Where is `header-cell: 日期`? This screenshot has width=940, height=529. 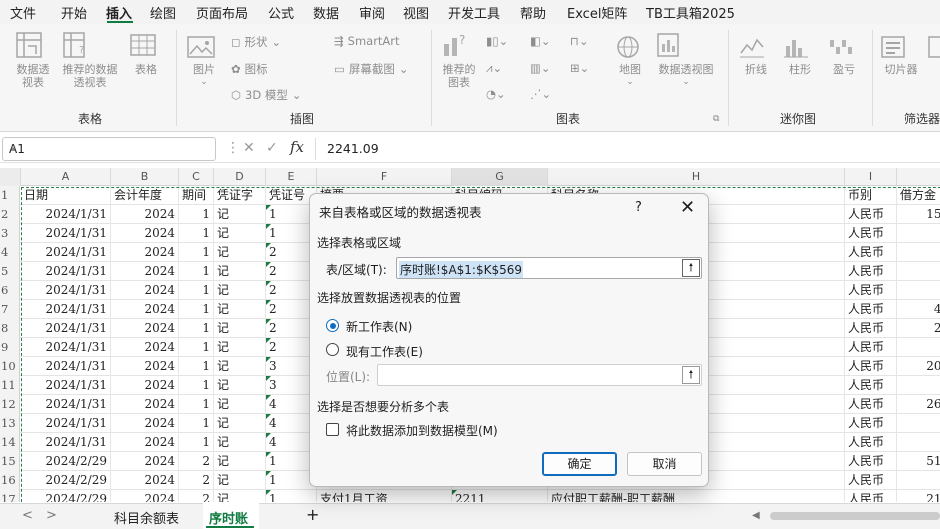 header-cell: 日期 is located at coordinates (66, 195).